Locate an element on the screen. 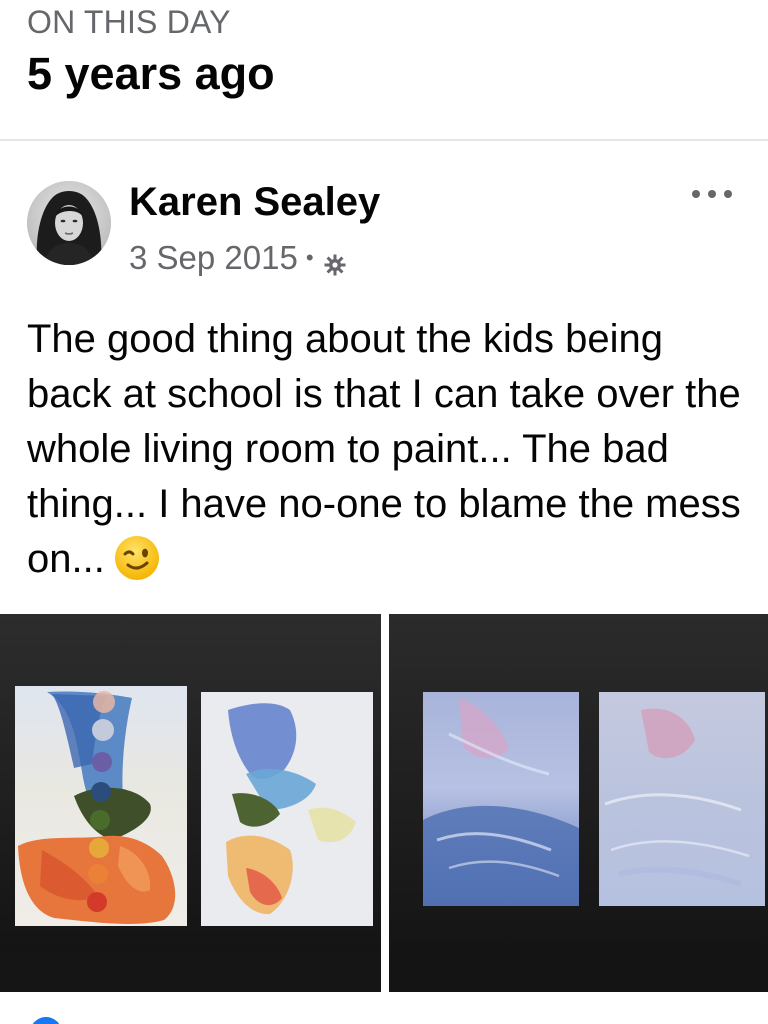  winking-face-emoji is located at coordinates (137, 558).